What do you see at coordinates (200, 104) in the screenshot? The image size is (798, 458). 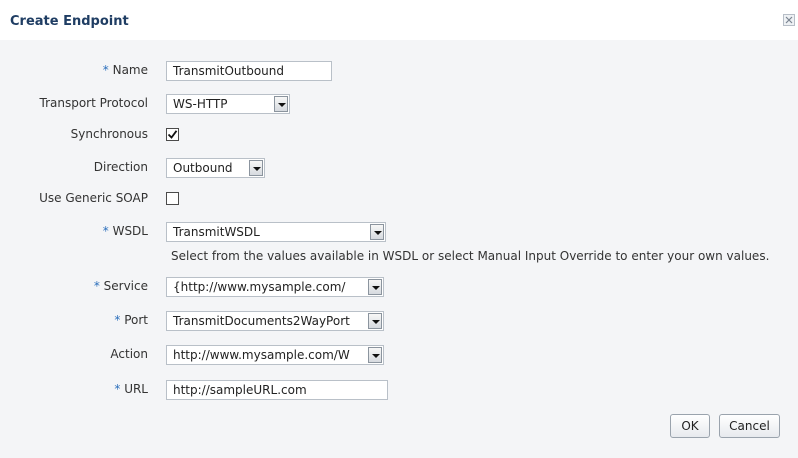 I see `transport-protocol-value: WS-HTTP` at bounding box center [200, 104].